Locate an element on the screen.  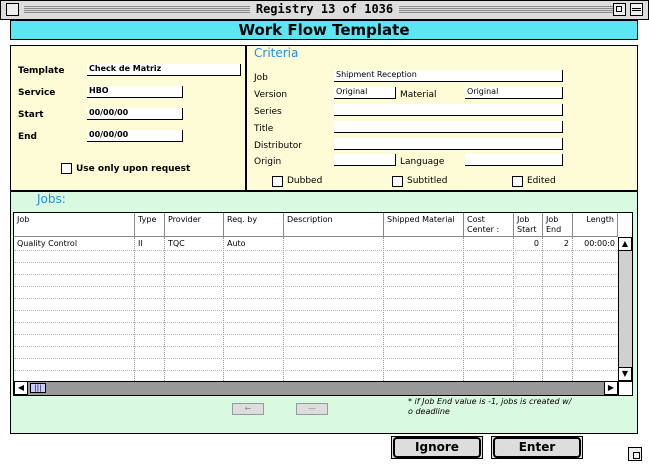
subtitled-label: Subtitled is located at coordinates (427, 181).